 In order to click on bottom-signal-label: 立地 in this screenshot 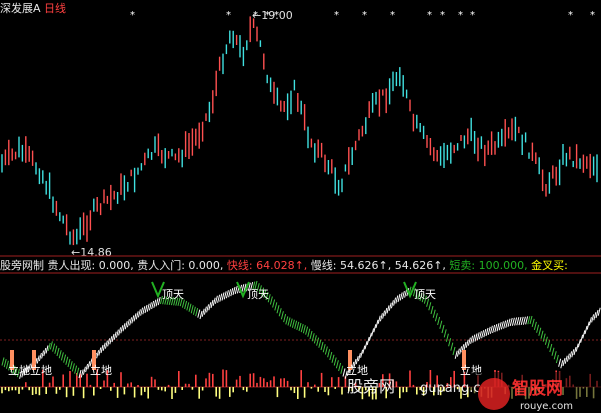, I will do `click(41, 370)`.